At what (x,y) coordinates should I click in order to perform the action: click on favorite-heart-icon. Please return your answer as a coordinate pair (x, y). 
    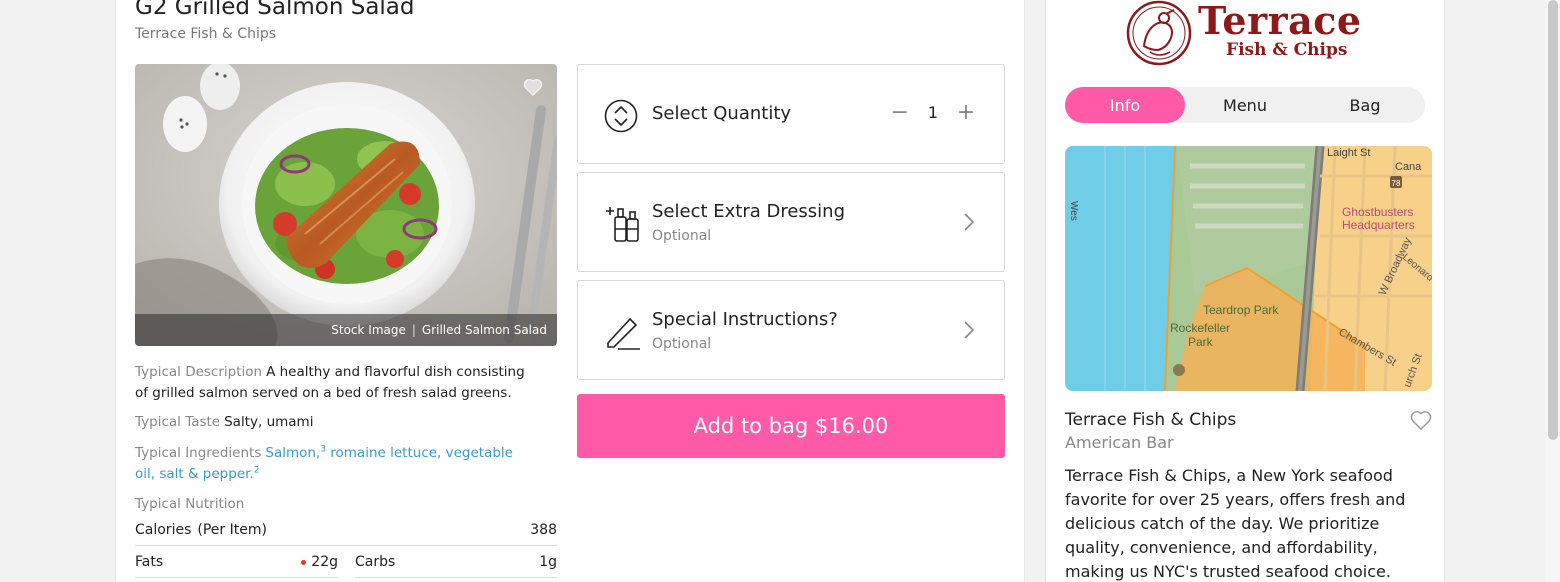
    Looking at the image, I should click on (533, 87).